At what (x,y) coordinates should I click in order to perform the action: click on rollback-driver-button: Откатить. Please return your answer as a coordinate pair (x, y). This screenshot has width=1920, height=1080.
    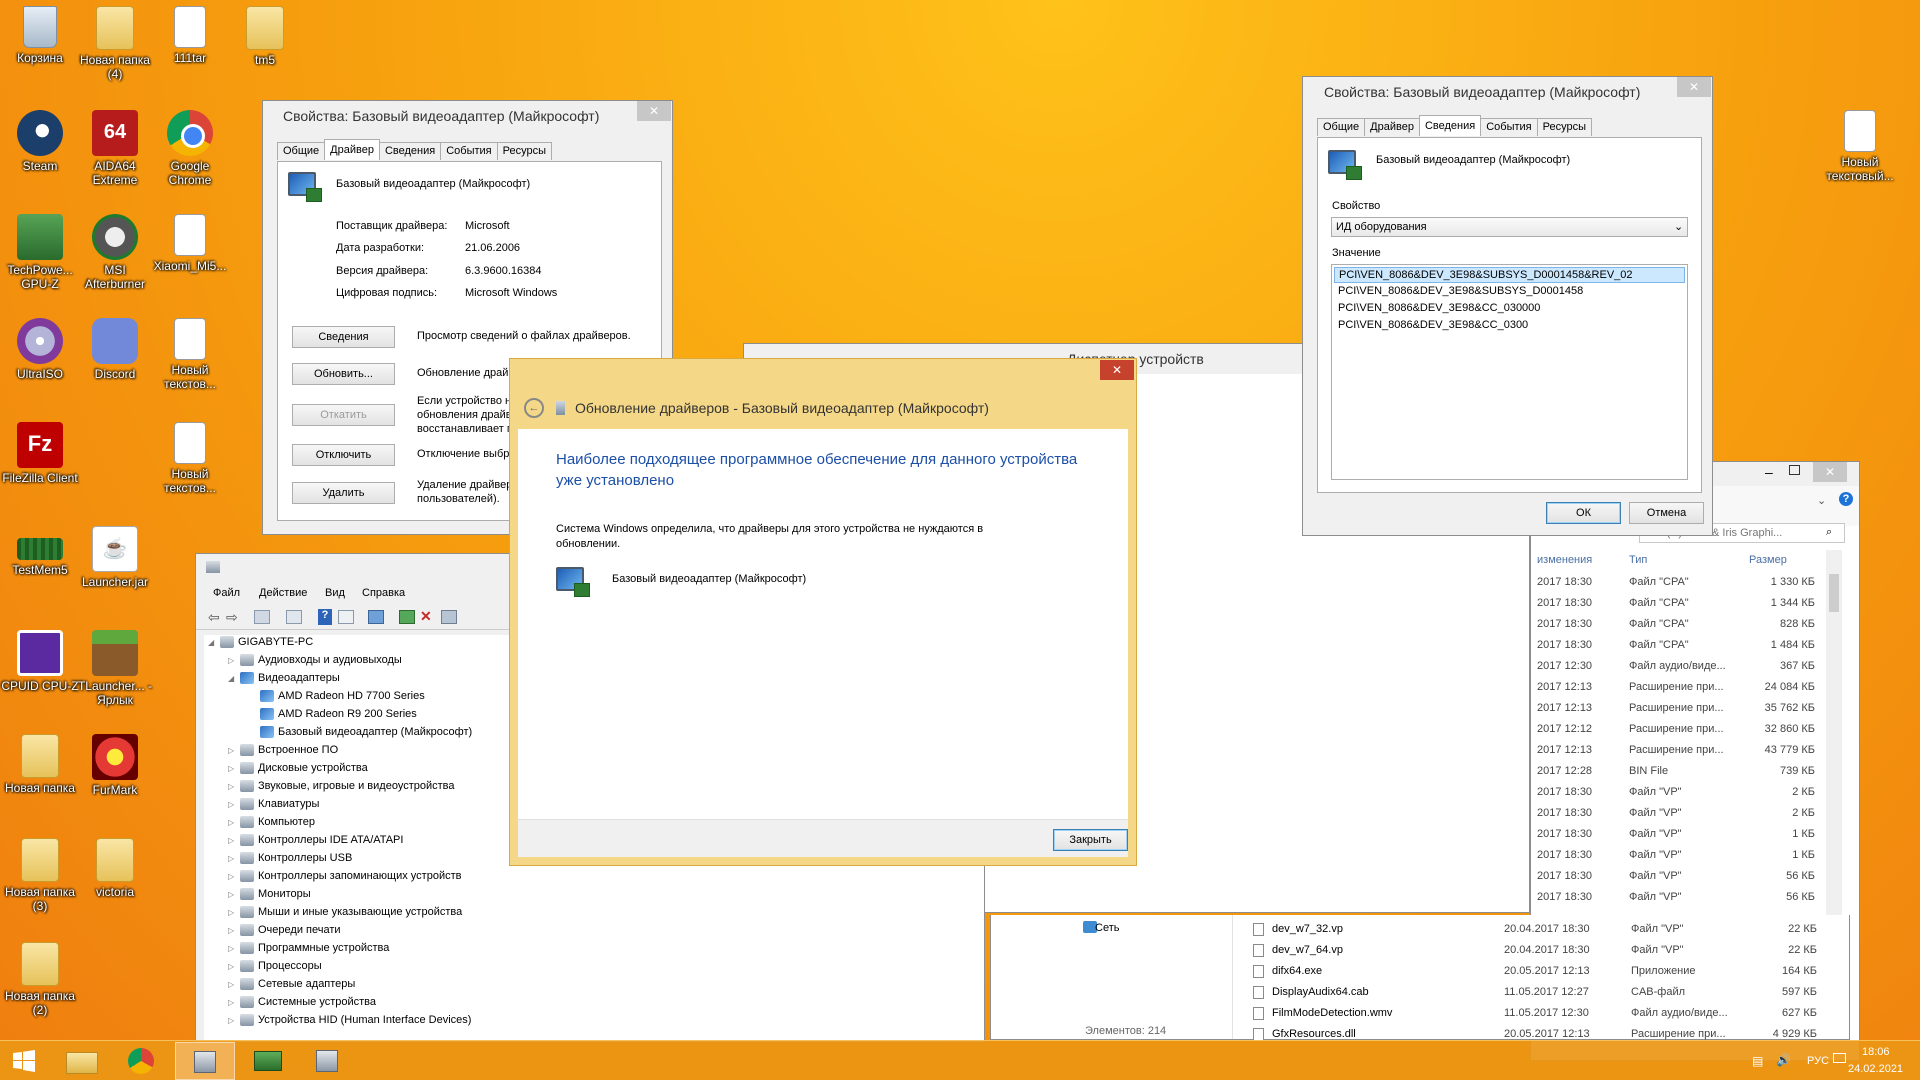
    Looking at the image, I should click on (343, 415).